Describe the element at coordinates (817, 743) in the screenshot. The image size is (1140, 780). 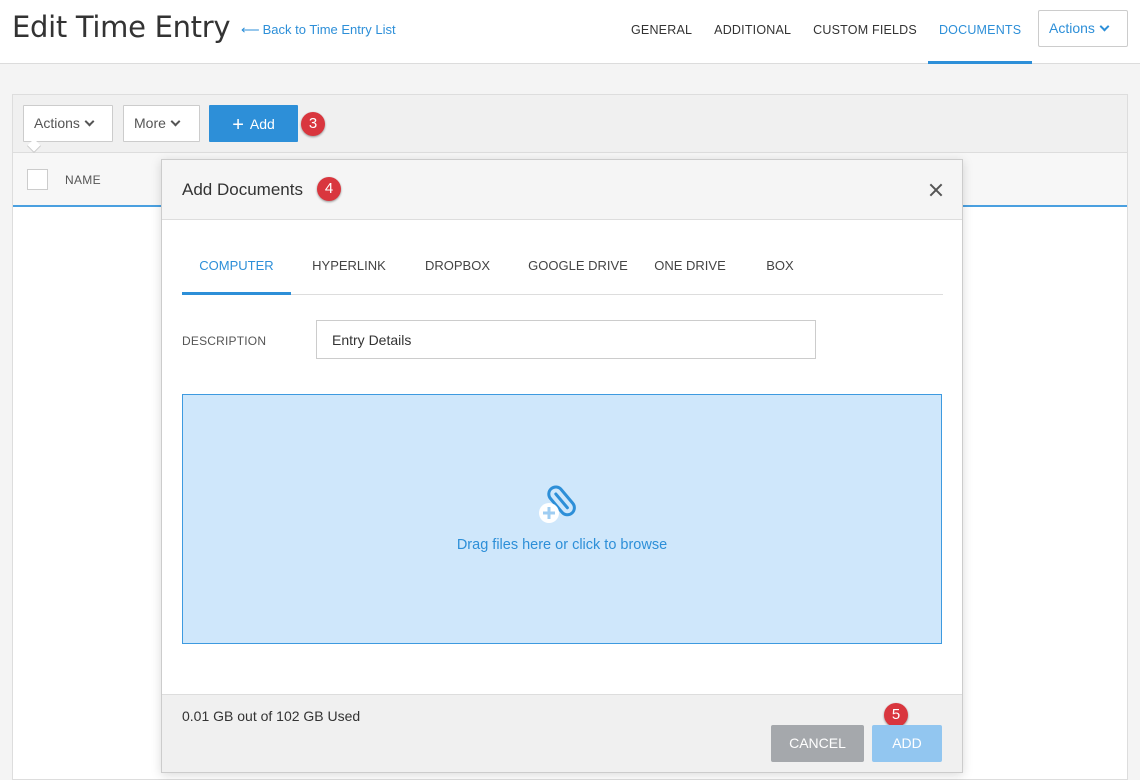
I see `cancel-button: CANCEL` at that location.